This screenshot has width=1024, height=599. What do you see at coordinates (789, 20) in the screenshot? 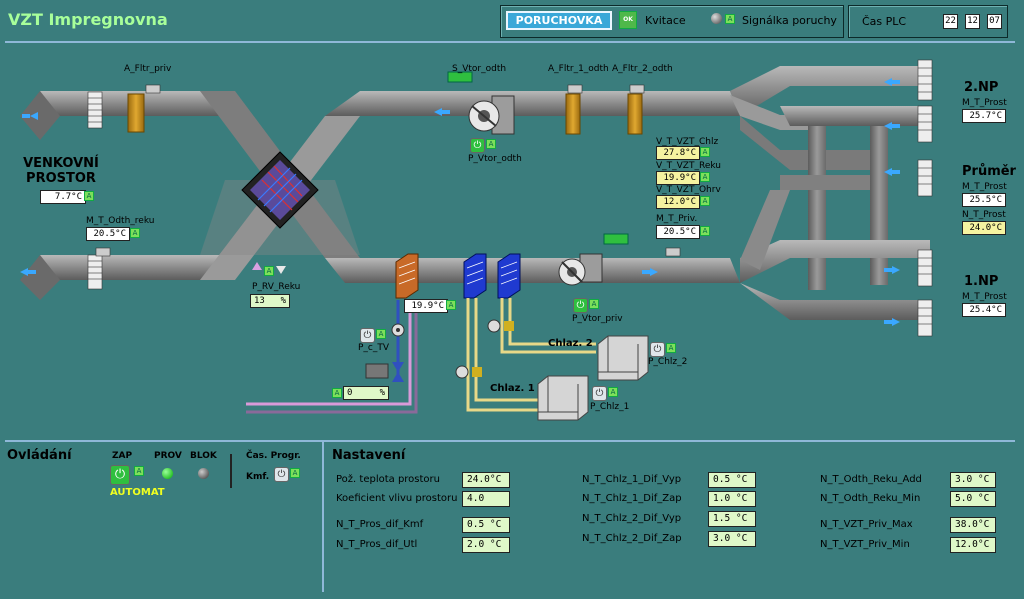
I see `fault-label: Signálka poruchy` at bounding box center [789, 20].